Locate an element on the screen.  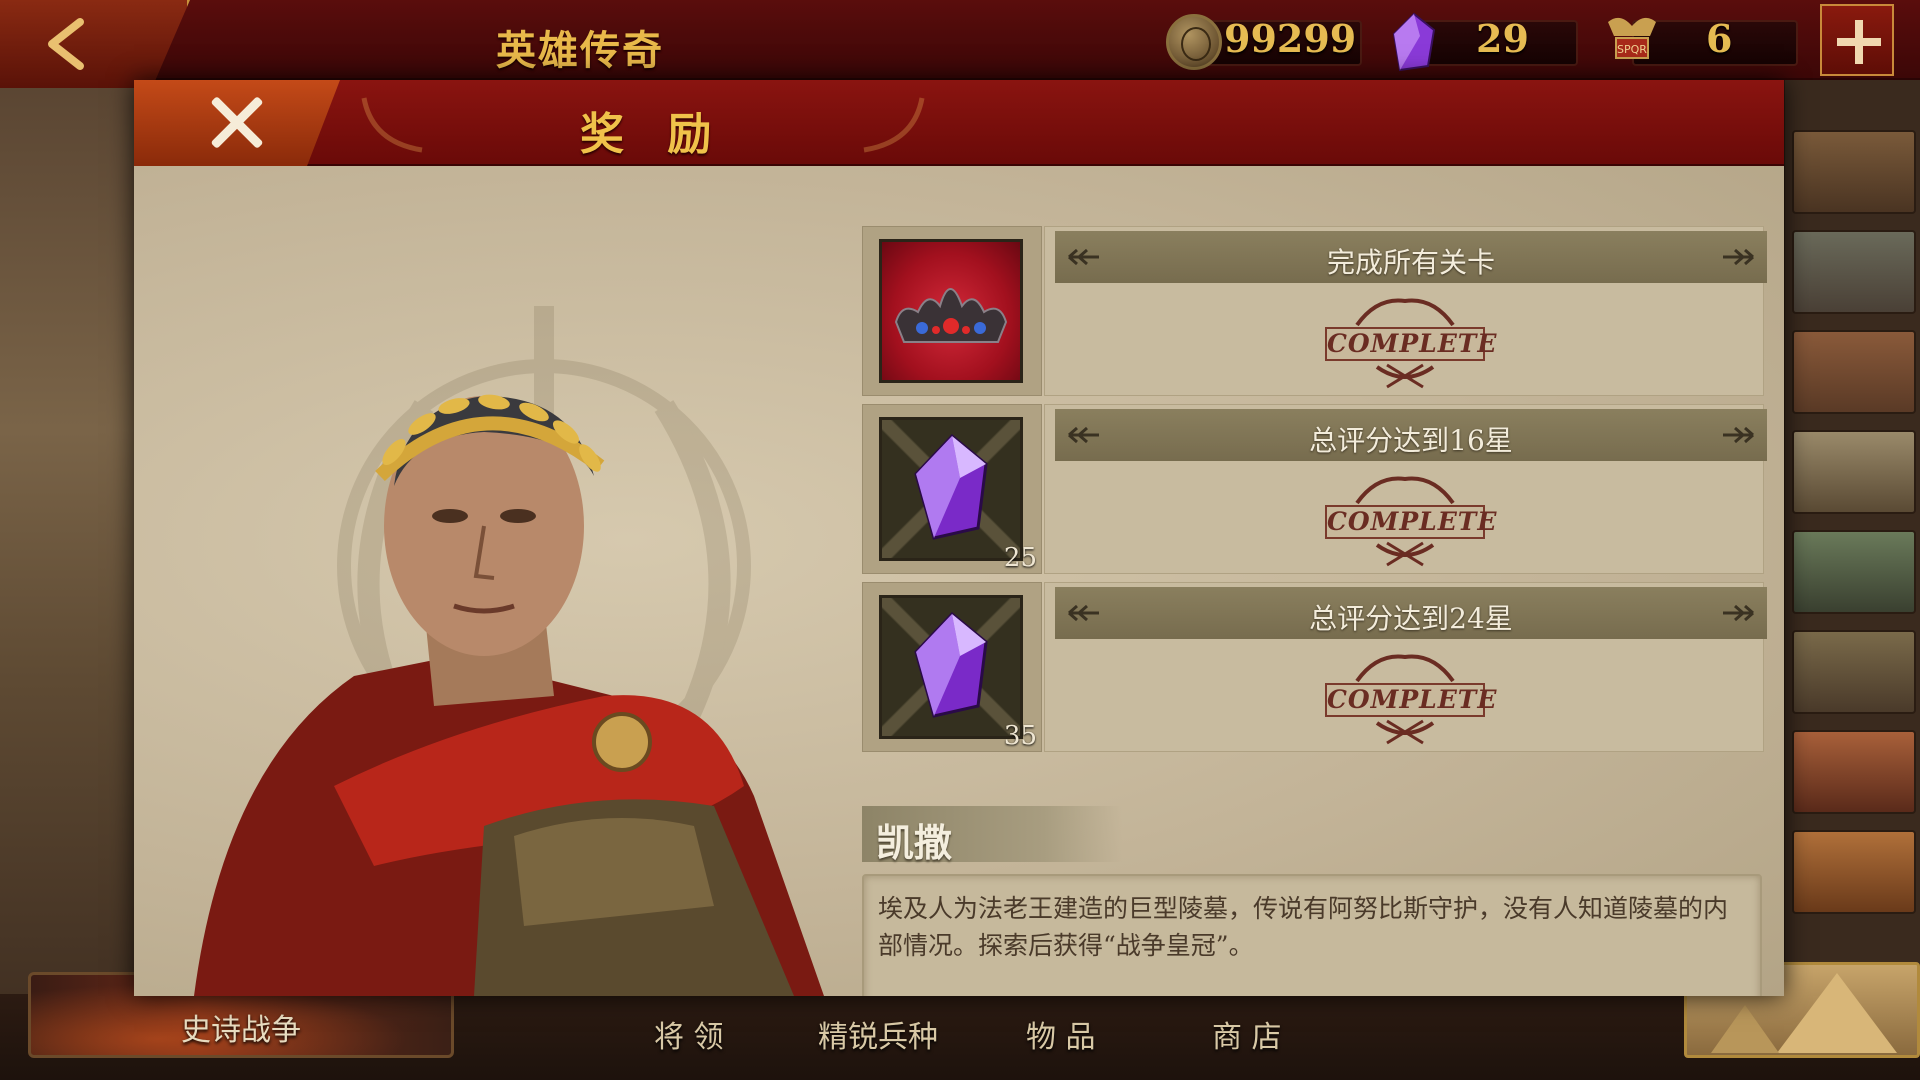
hero-name-bar: 凯撒 is located at coordinates (992, 835).